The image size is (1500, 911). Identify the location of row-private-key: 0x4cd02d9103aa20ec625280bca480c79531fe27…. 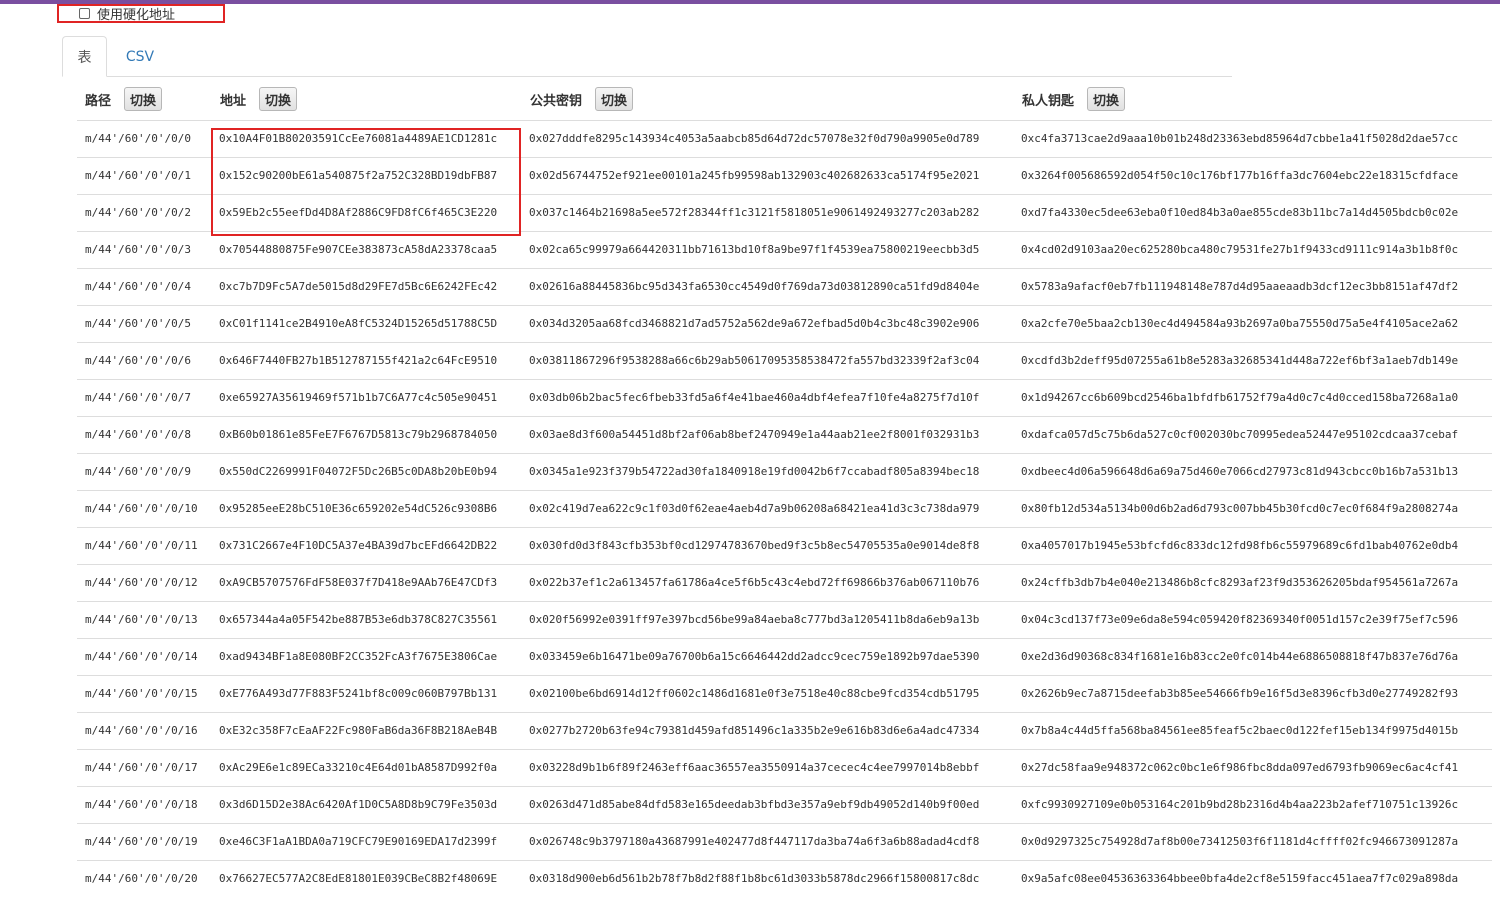
(1240, 249).